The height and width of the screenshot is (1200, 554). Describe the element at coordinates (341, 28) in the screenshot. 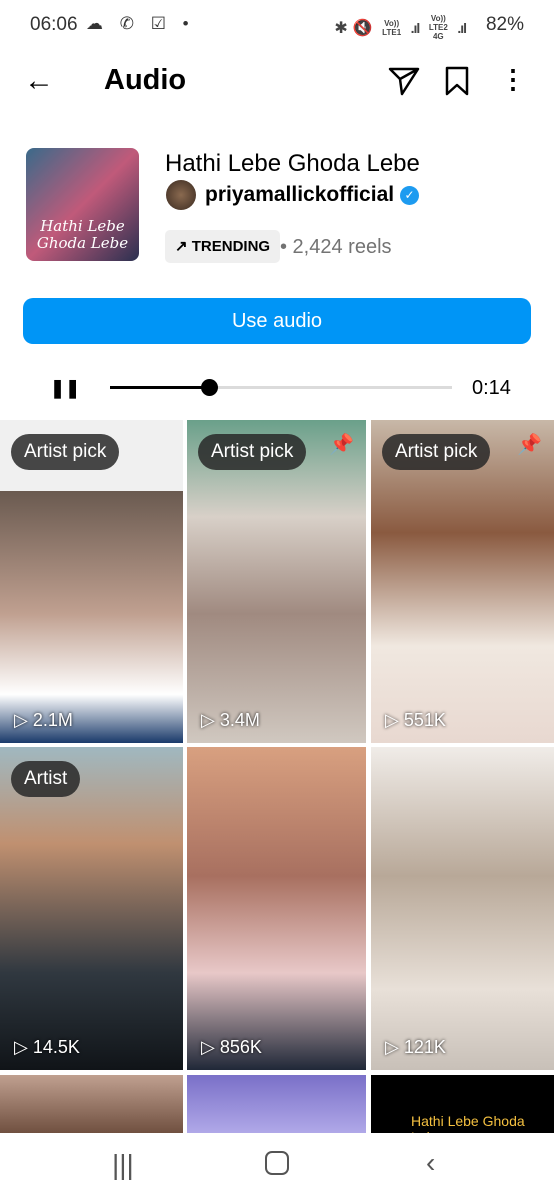

I see `bluetooth-icon: ✱` at that location.